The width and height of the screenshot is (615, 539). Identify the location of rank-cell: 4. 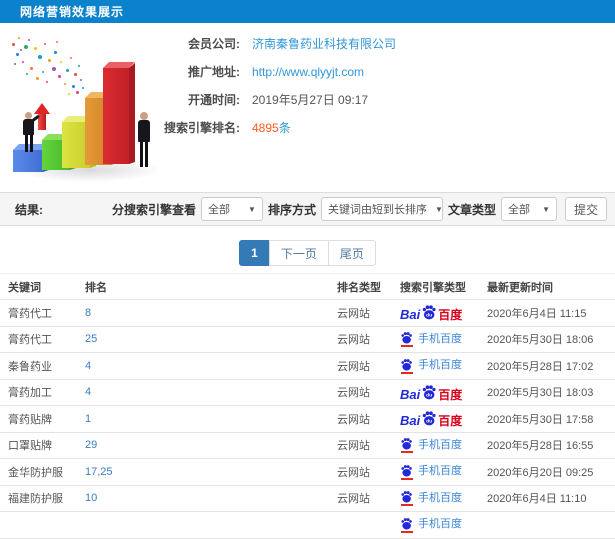
(211, 392).